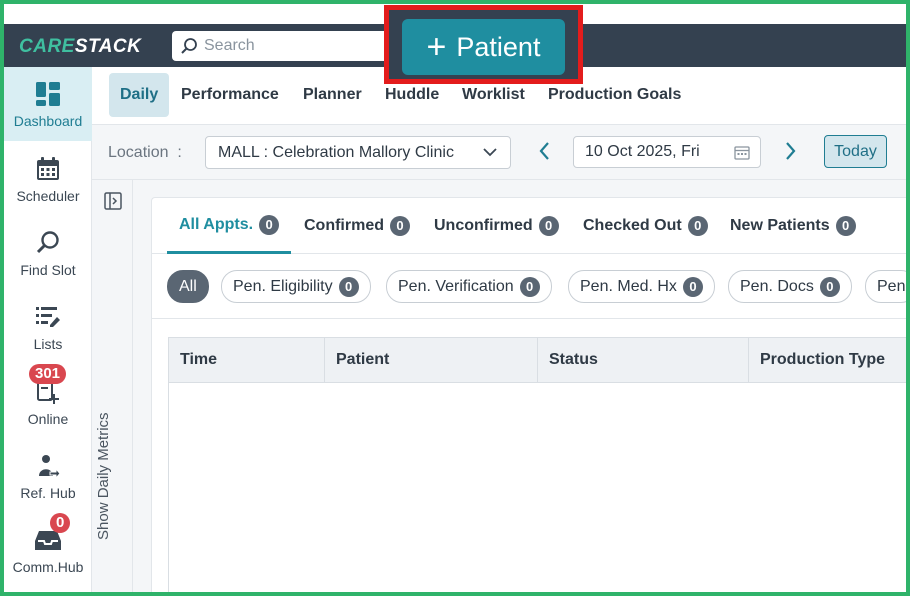  What do you see at coordinates (229, 226) in the screenshot?
I see `tab-all-appts: All Appts. 0` at bounding box center [229, 226].